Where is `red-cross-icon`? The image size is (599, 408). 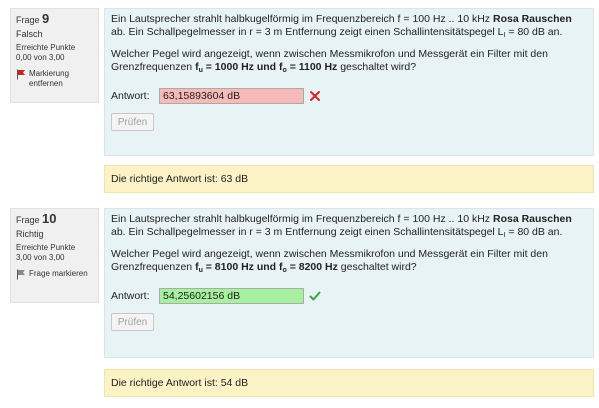 red-cross-icon is located at coordinates (315, 96).